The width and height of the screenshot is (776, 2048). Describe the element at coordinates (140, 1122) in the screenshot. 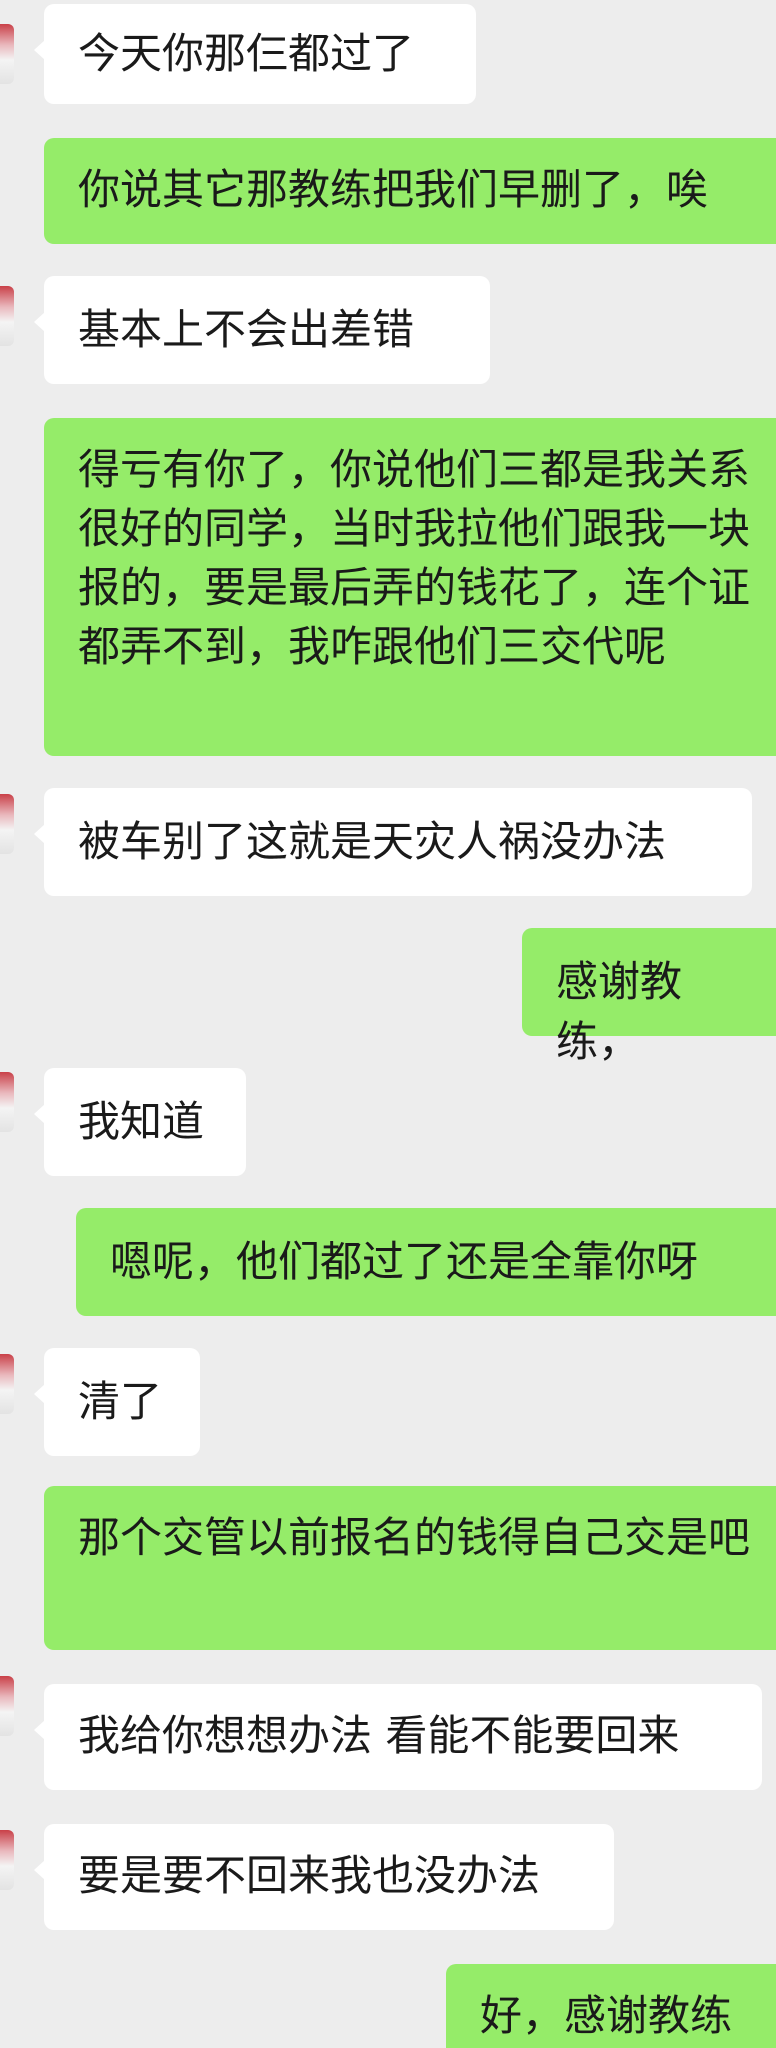

I see `incoming-message-bubble: 我知道` at that location.